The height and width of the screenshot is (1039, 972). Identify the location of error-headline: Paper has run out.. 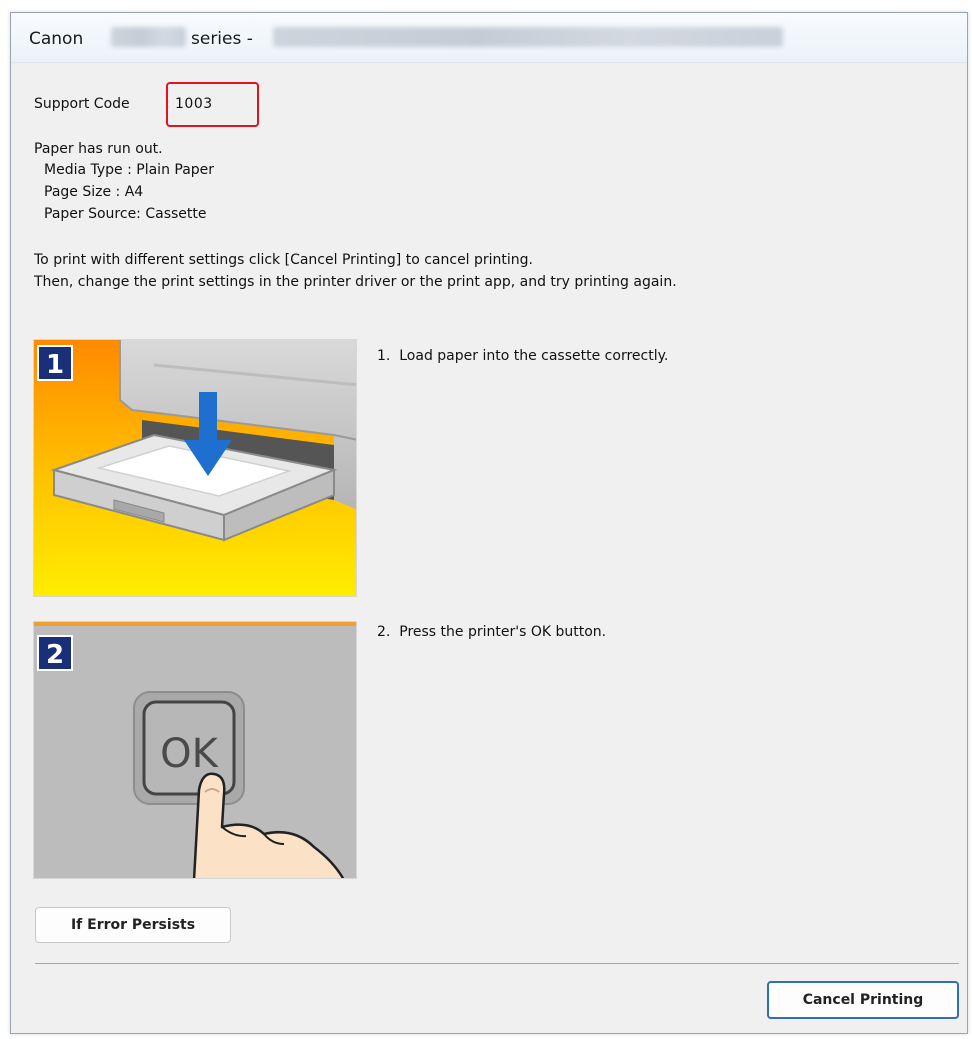
(98, 149).